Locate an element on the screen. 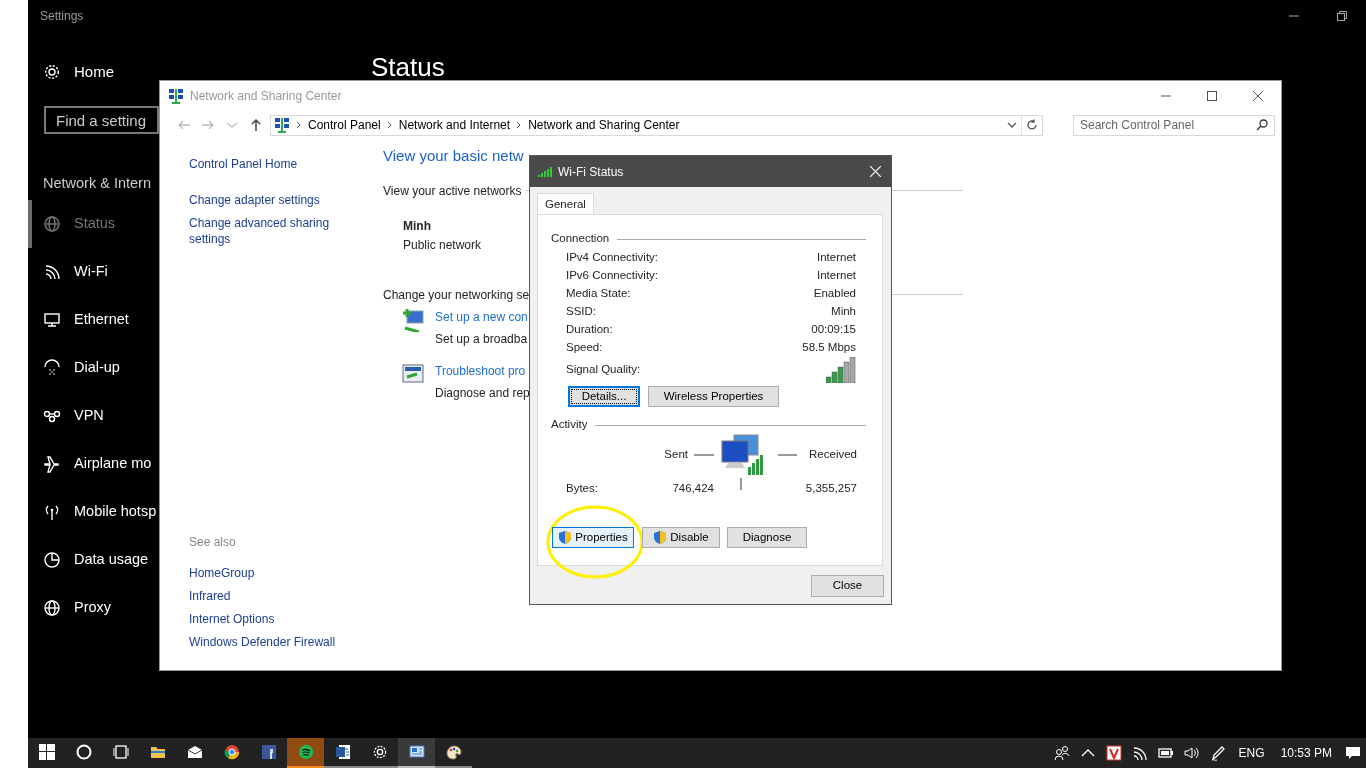 The width and height of the screenshot is (1366, 768). sidebar-item: Mobile hotsp is located at coordinates (93, 512).